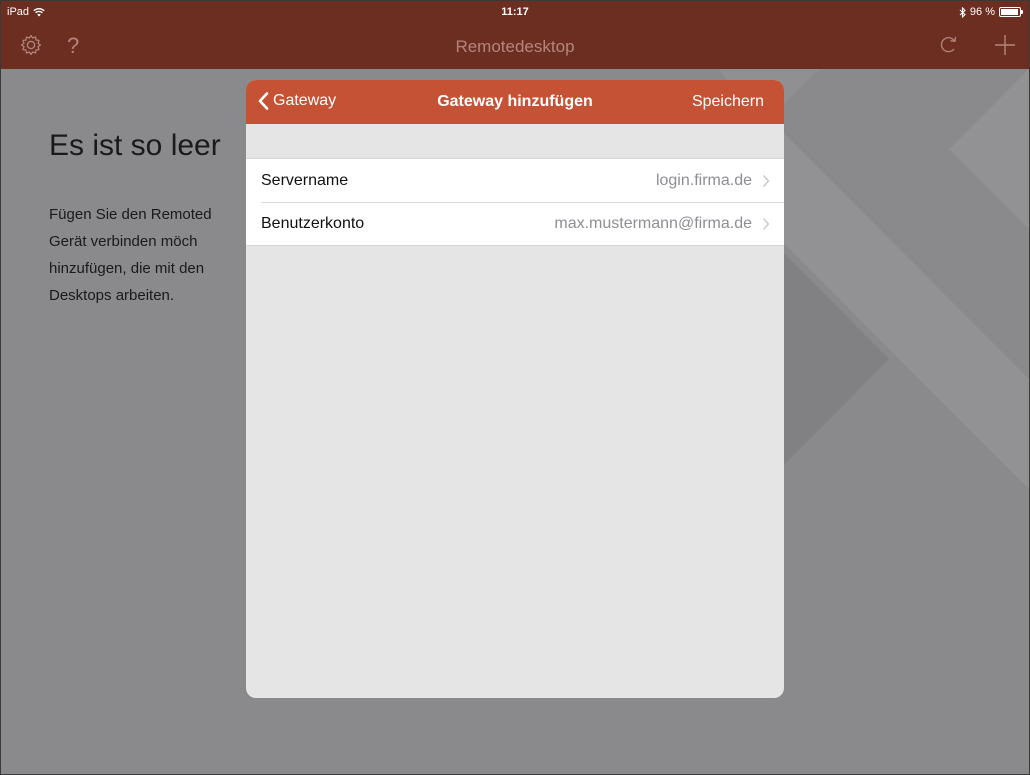 The width and height of the screenshot is (1030, 775). What do you see at coordinates (515, 102) in the screenshot?
I see `modal-header: Gateway Gateway hinzufügen Speichern` at bounding box center [515, 102].